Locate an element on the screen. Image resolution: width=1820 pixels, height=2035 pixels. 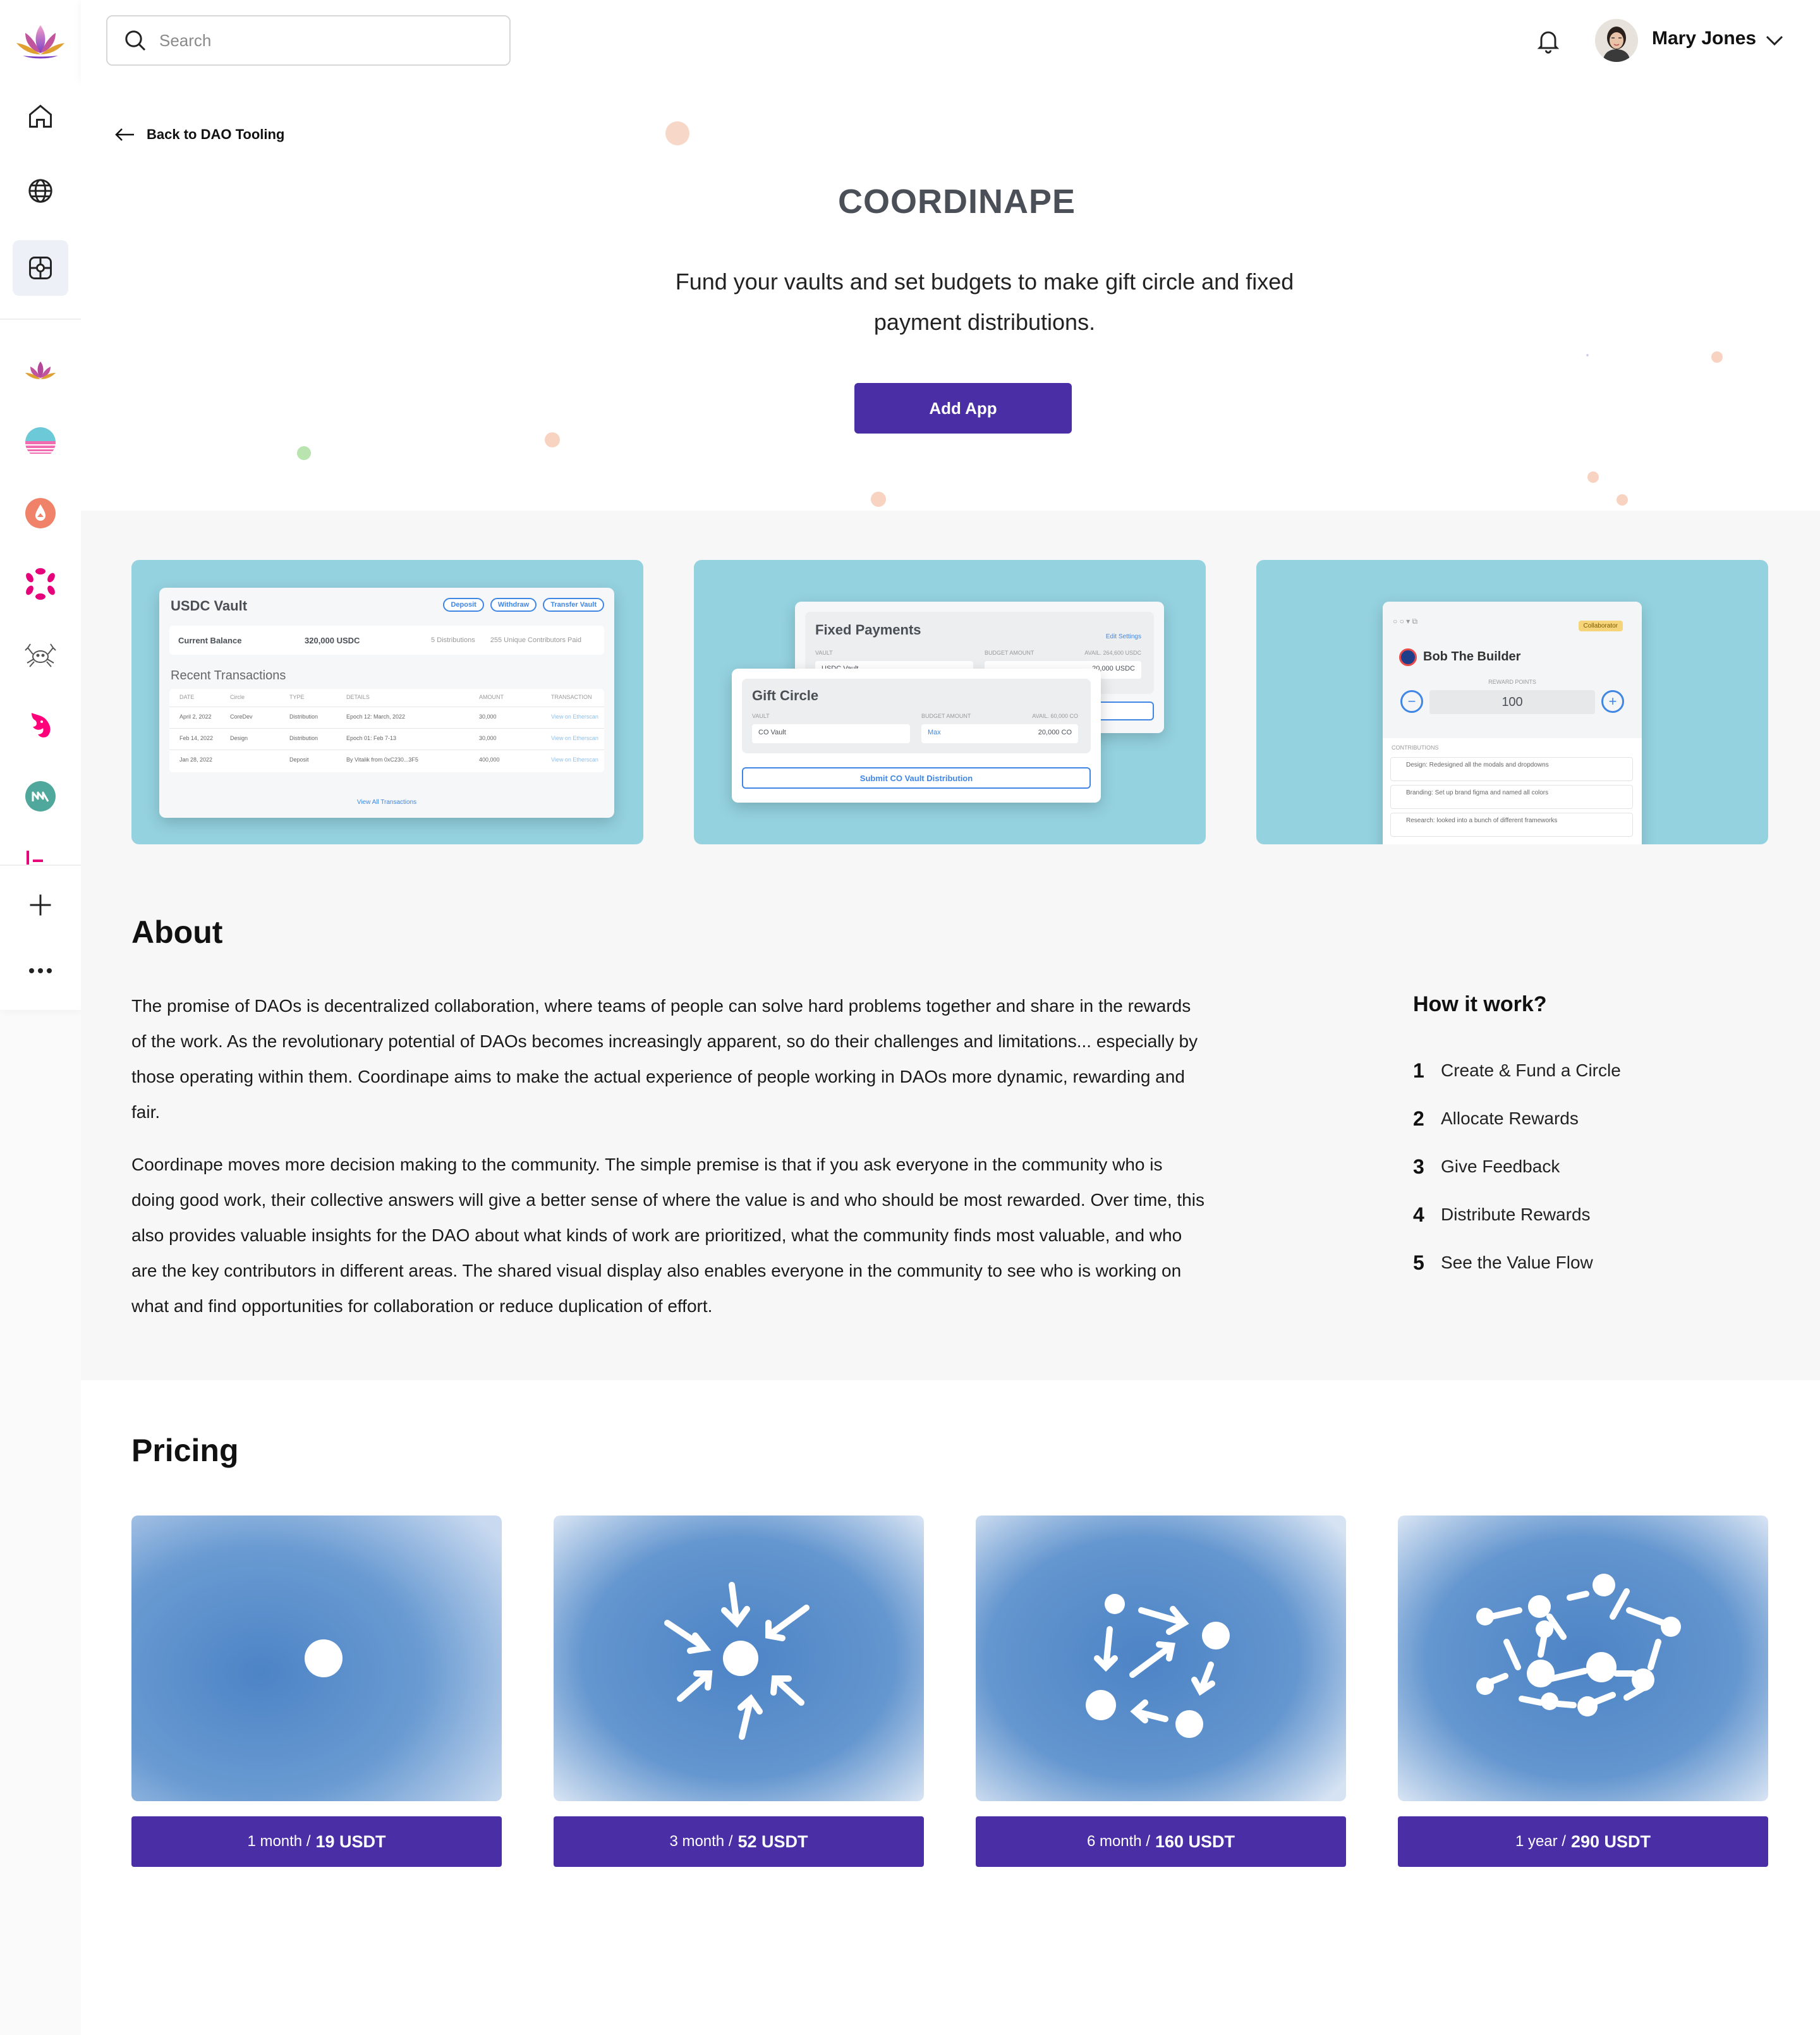
col-amount: AMOUNT is located at coordinates (491, 697).